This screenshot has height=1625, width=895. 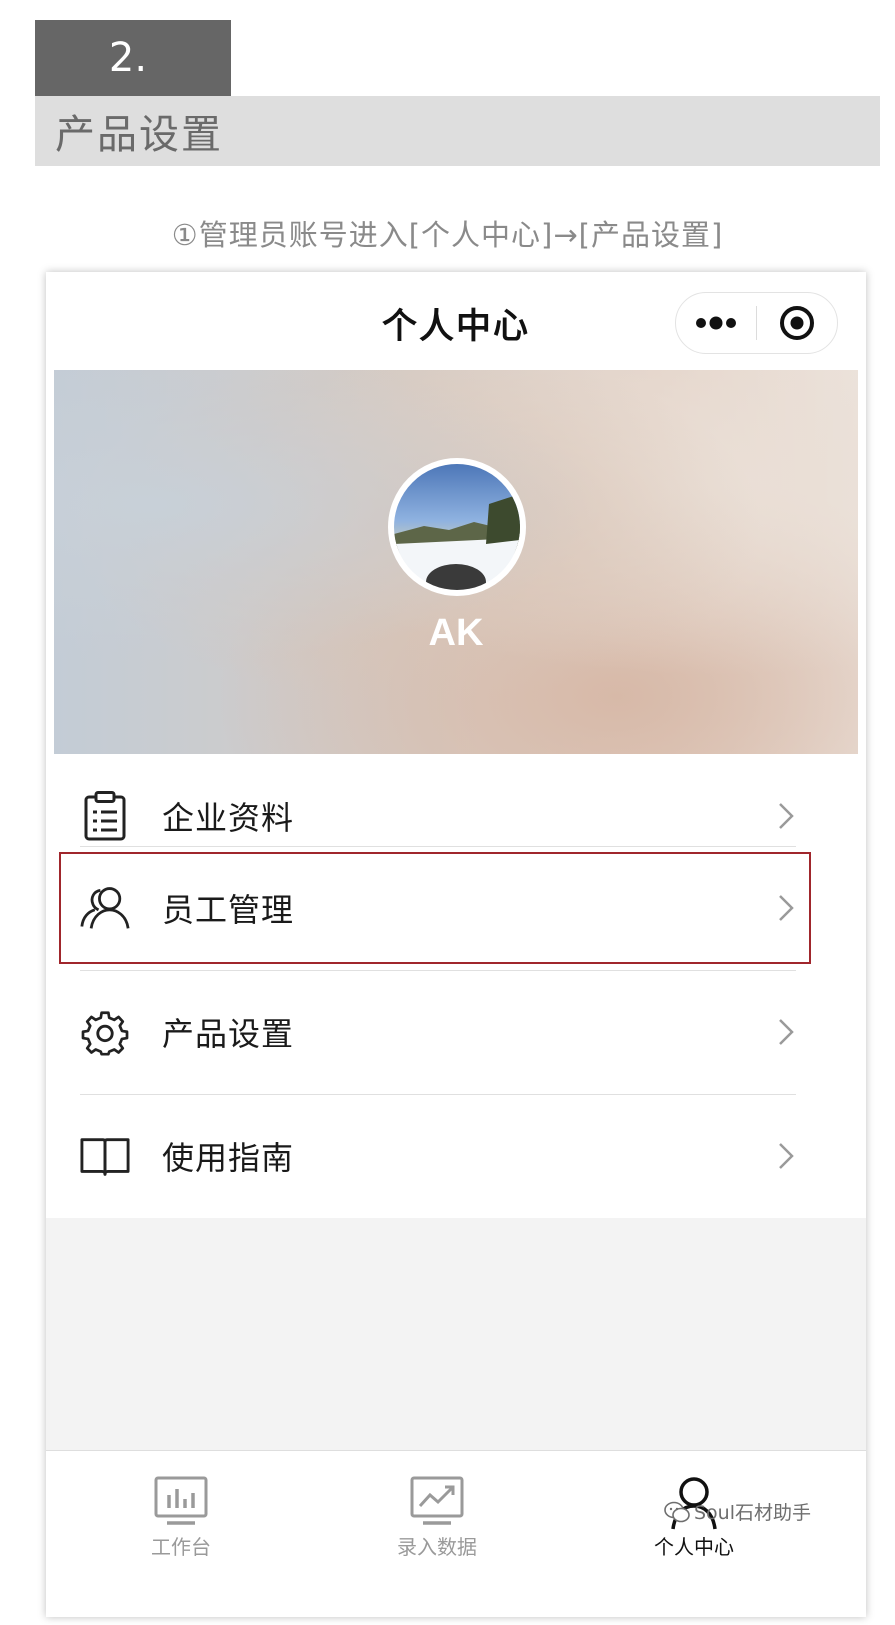 I want to click on menu-item-user-guide: 使用指南, so click(x=456, y=1156).